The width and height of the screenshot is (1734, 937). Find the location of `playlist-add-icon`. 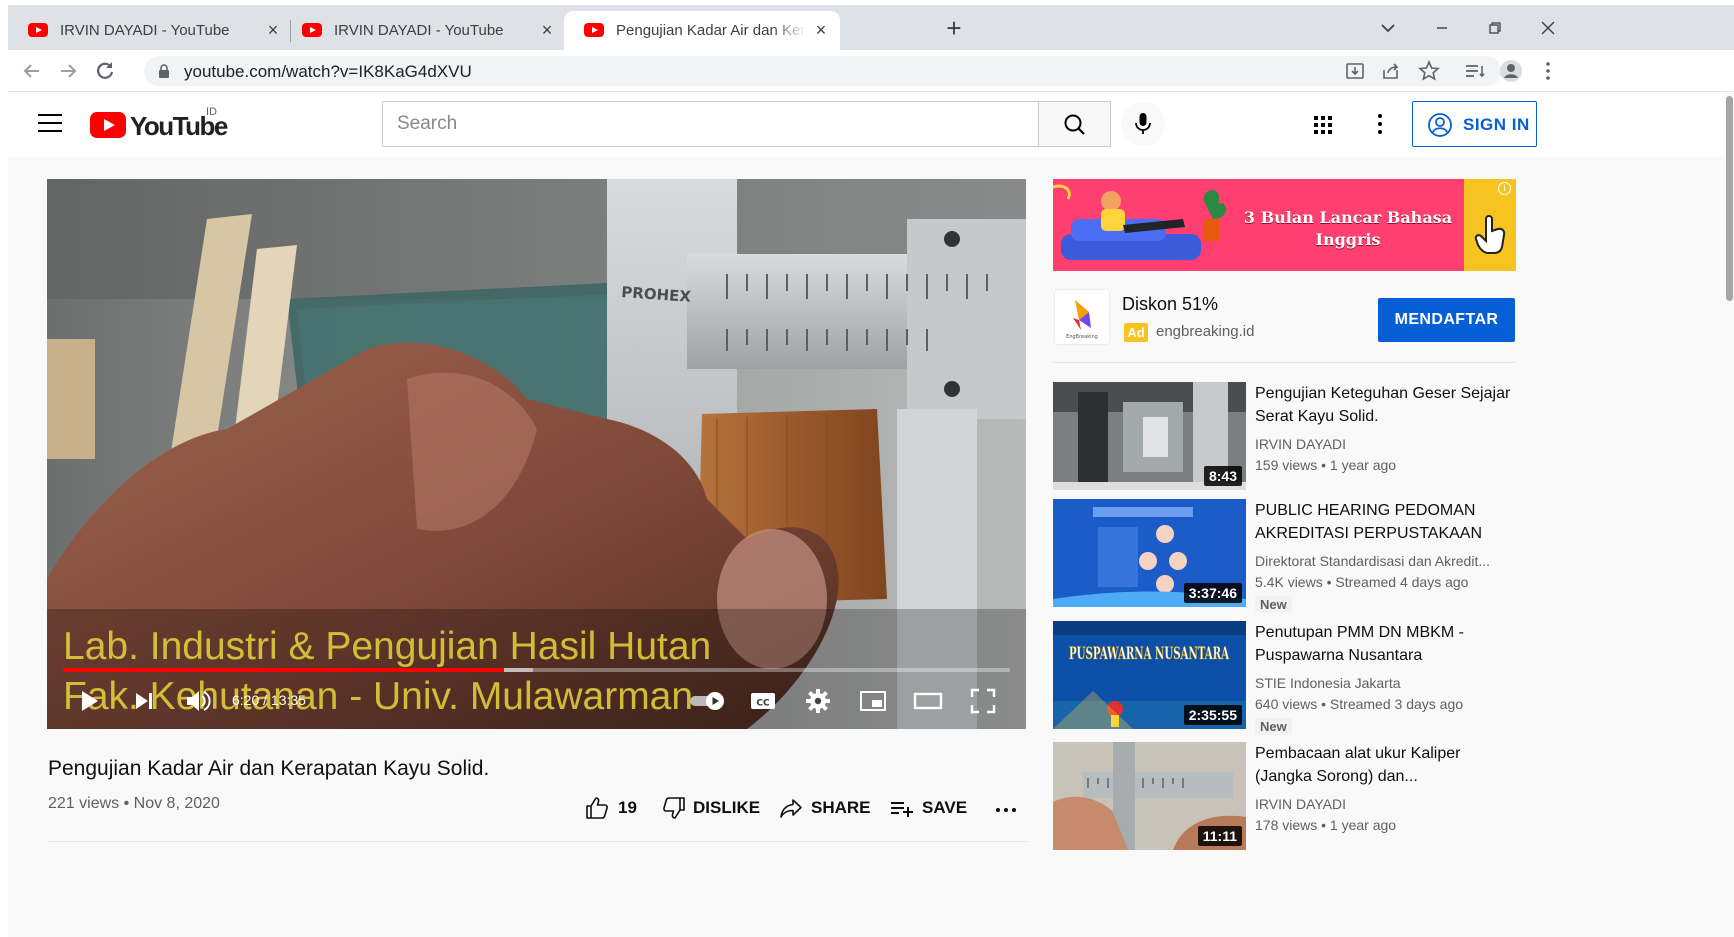

playlist-add-icon is located at coordinates (902, 809).